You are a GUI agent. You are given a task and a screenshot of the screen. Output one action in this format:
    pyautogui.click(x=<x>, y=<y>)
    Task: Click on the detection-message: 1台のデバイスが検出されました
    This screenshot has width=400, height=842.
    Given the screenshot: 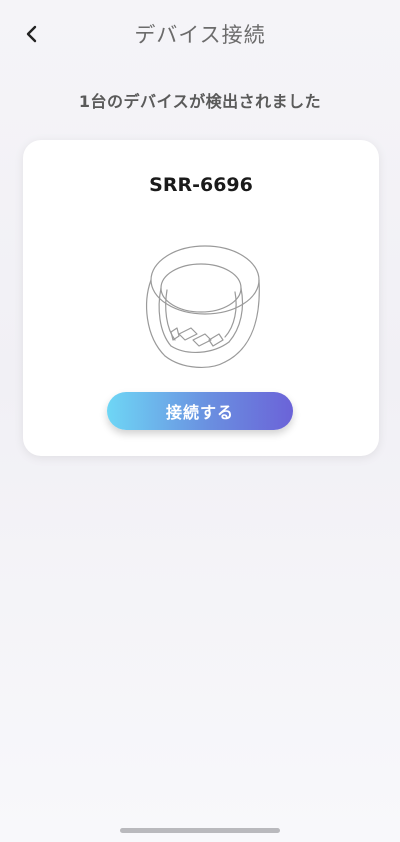 What is the action you would take?
    pyautogui.click(x=200, y=101)
    